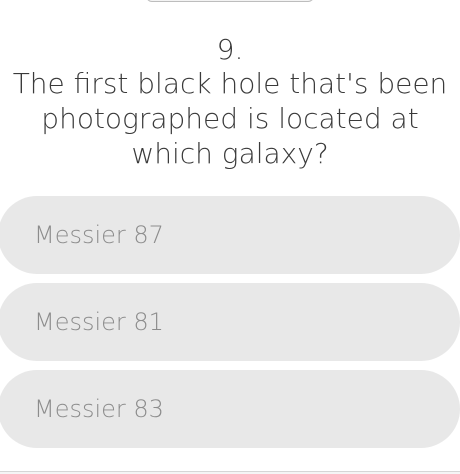 The height and width of the screenshot is (474, 460). What do you see at coordinates (99, 322) in the screenshot?
I see `answer-option-label: Messier 81` at bounding box center [99, 322].